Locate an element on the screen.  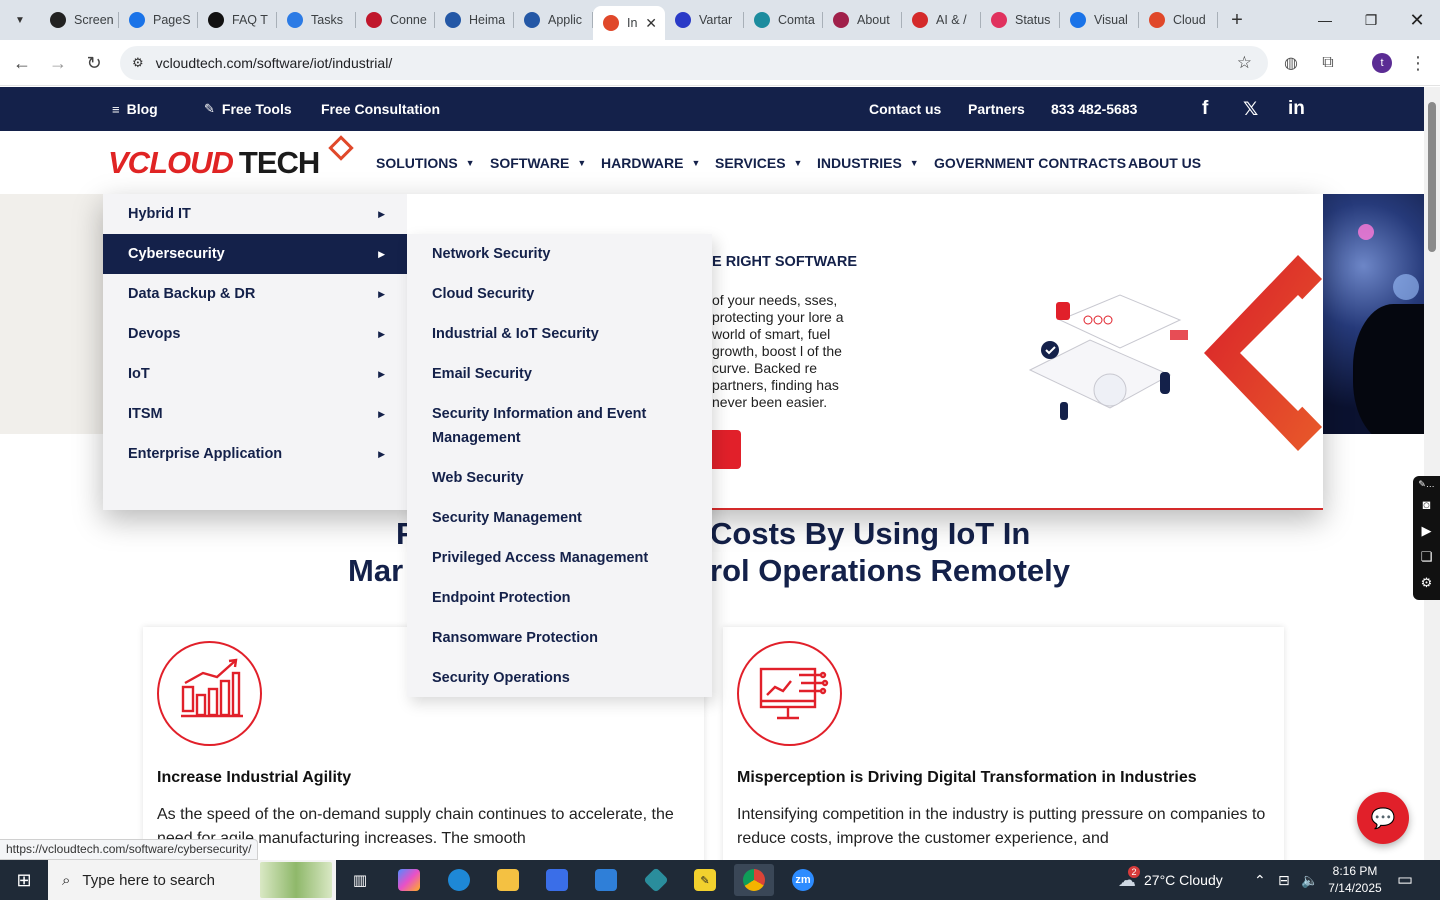
volume-icon: 🔈 is located at coordinates (1309, 880).